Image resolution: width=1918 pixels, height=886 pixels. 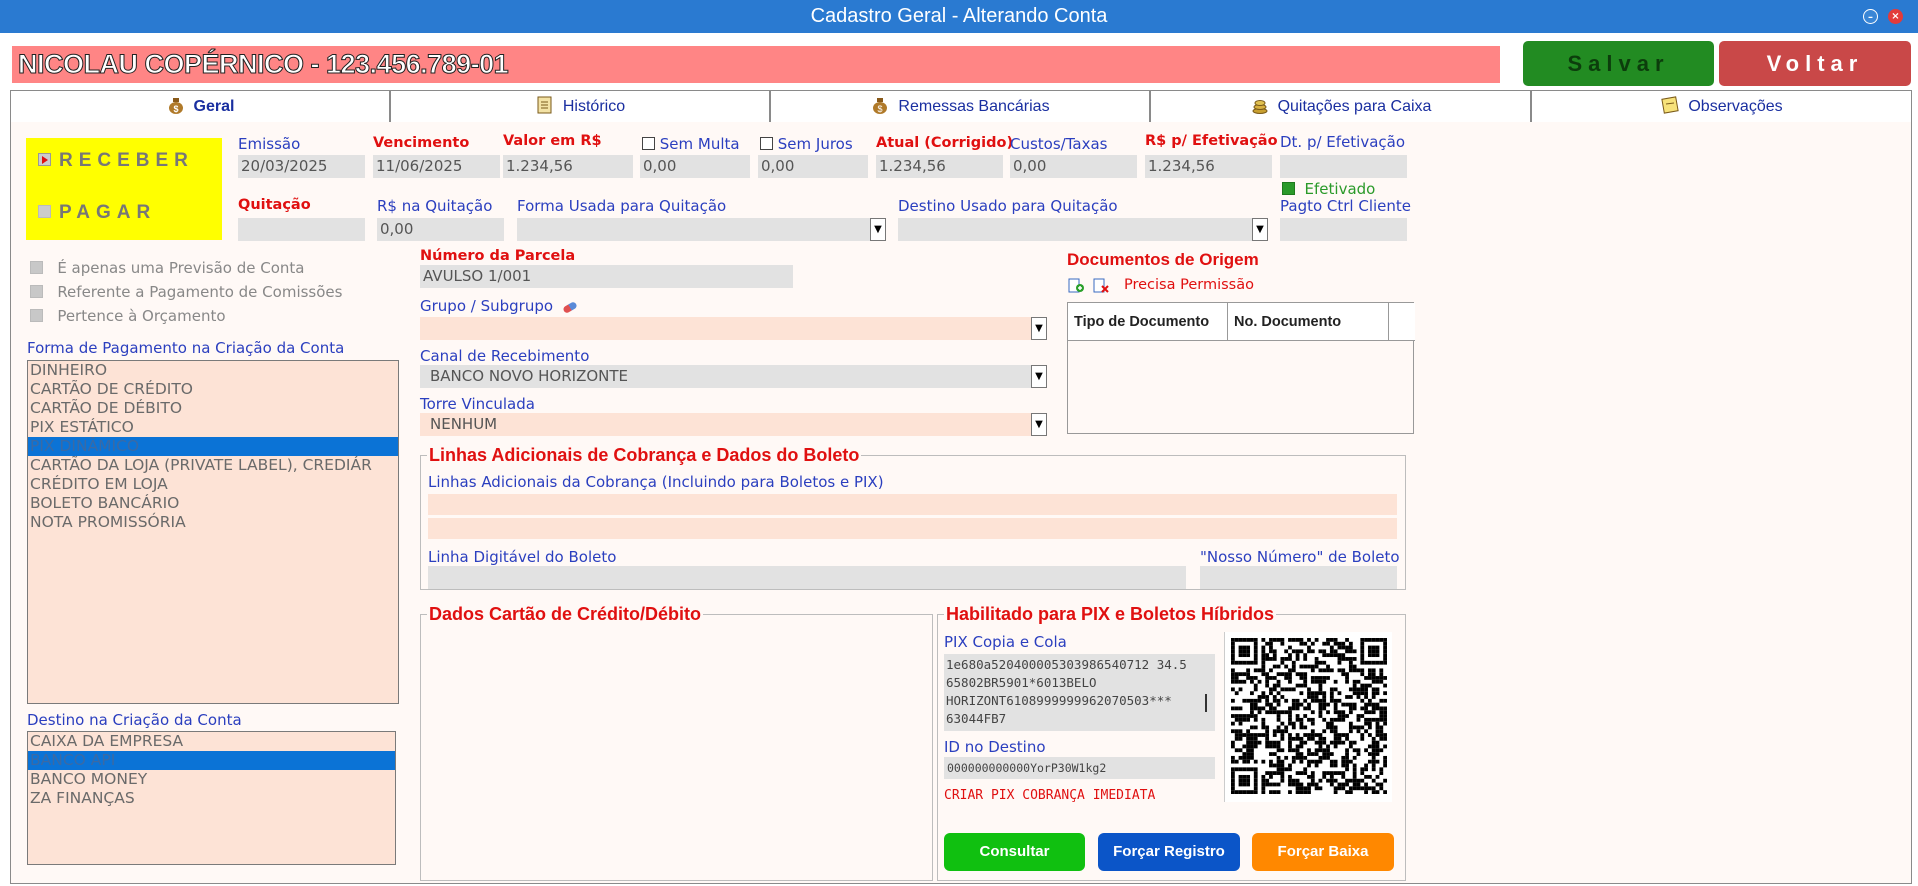 I want to click on back-button: Voltar, so click(x=1815, y=63).